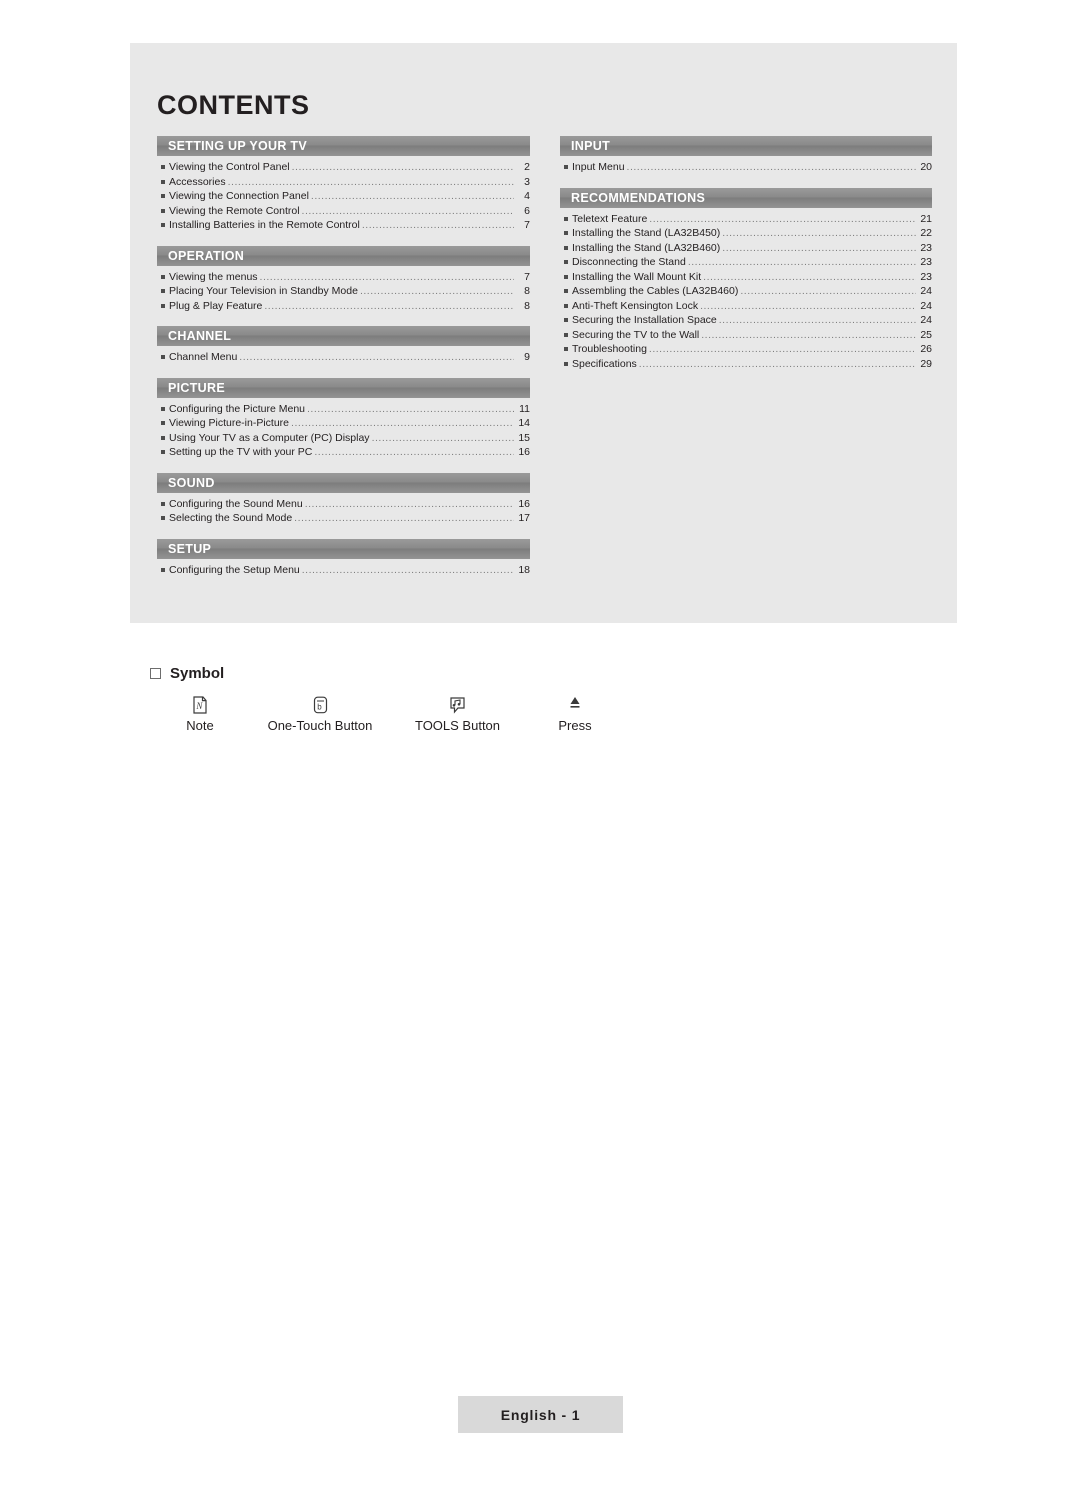  Describe the element at coordinates (241, 452) in the screenshot. I see `toc-entry-text: Setting up the TV with your PC` at that location.